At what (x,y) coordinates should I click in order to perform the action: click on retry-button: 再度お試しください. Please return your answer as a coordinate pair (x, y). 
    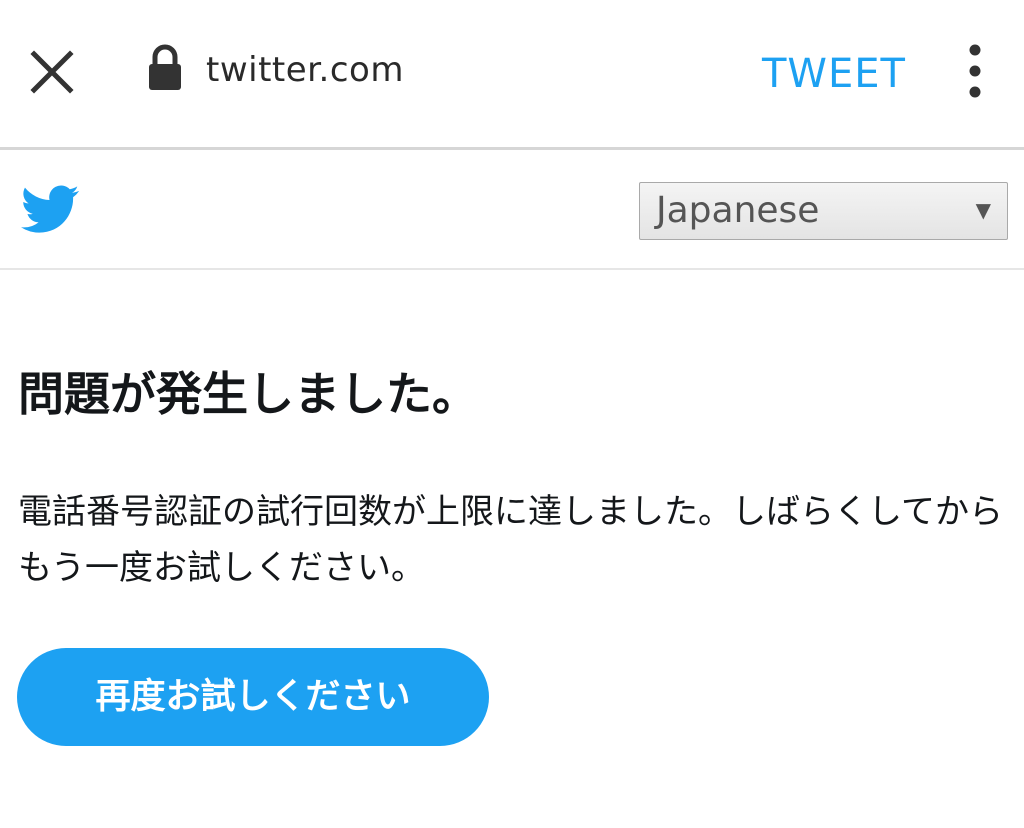
    Looking at the image, I should click on (253, 697).